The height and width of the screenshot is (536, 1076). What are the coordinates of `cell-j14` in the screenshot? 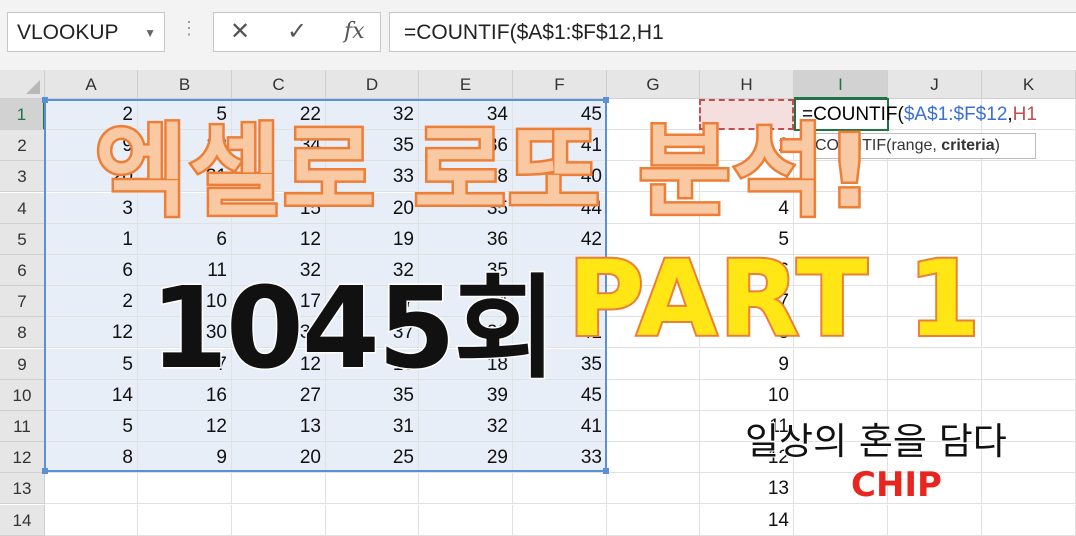 It's located at (935, 520).